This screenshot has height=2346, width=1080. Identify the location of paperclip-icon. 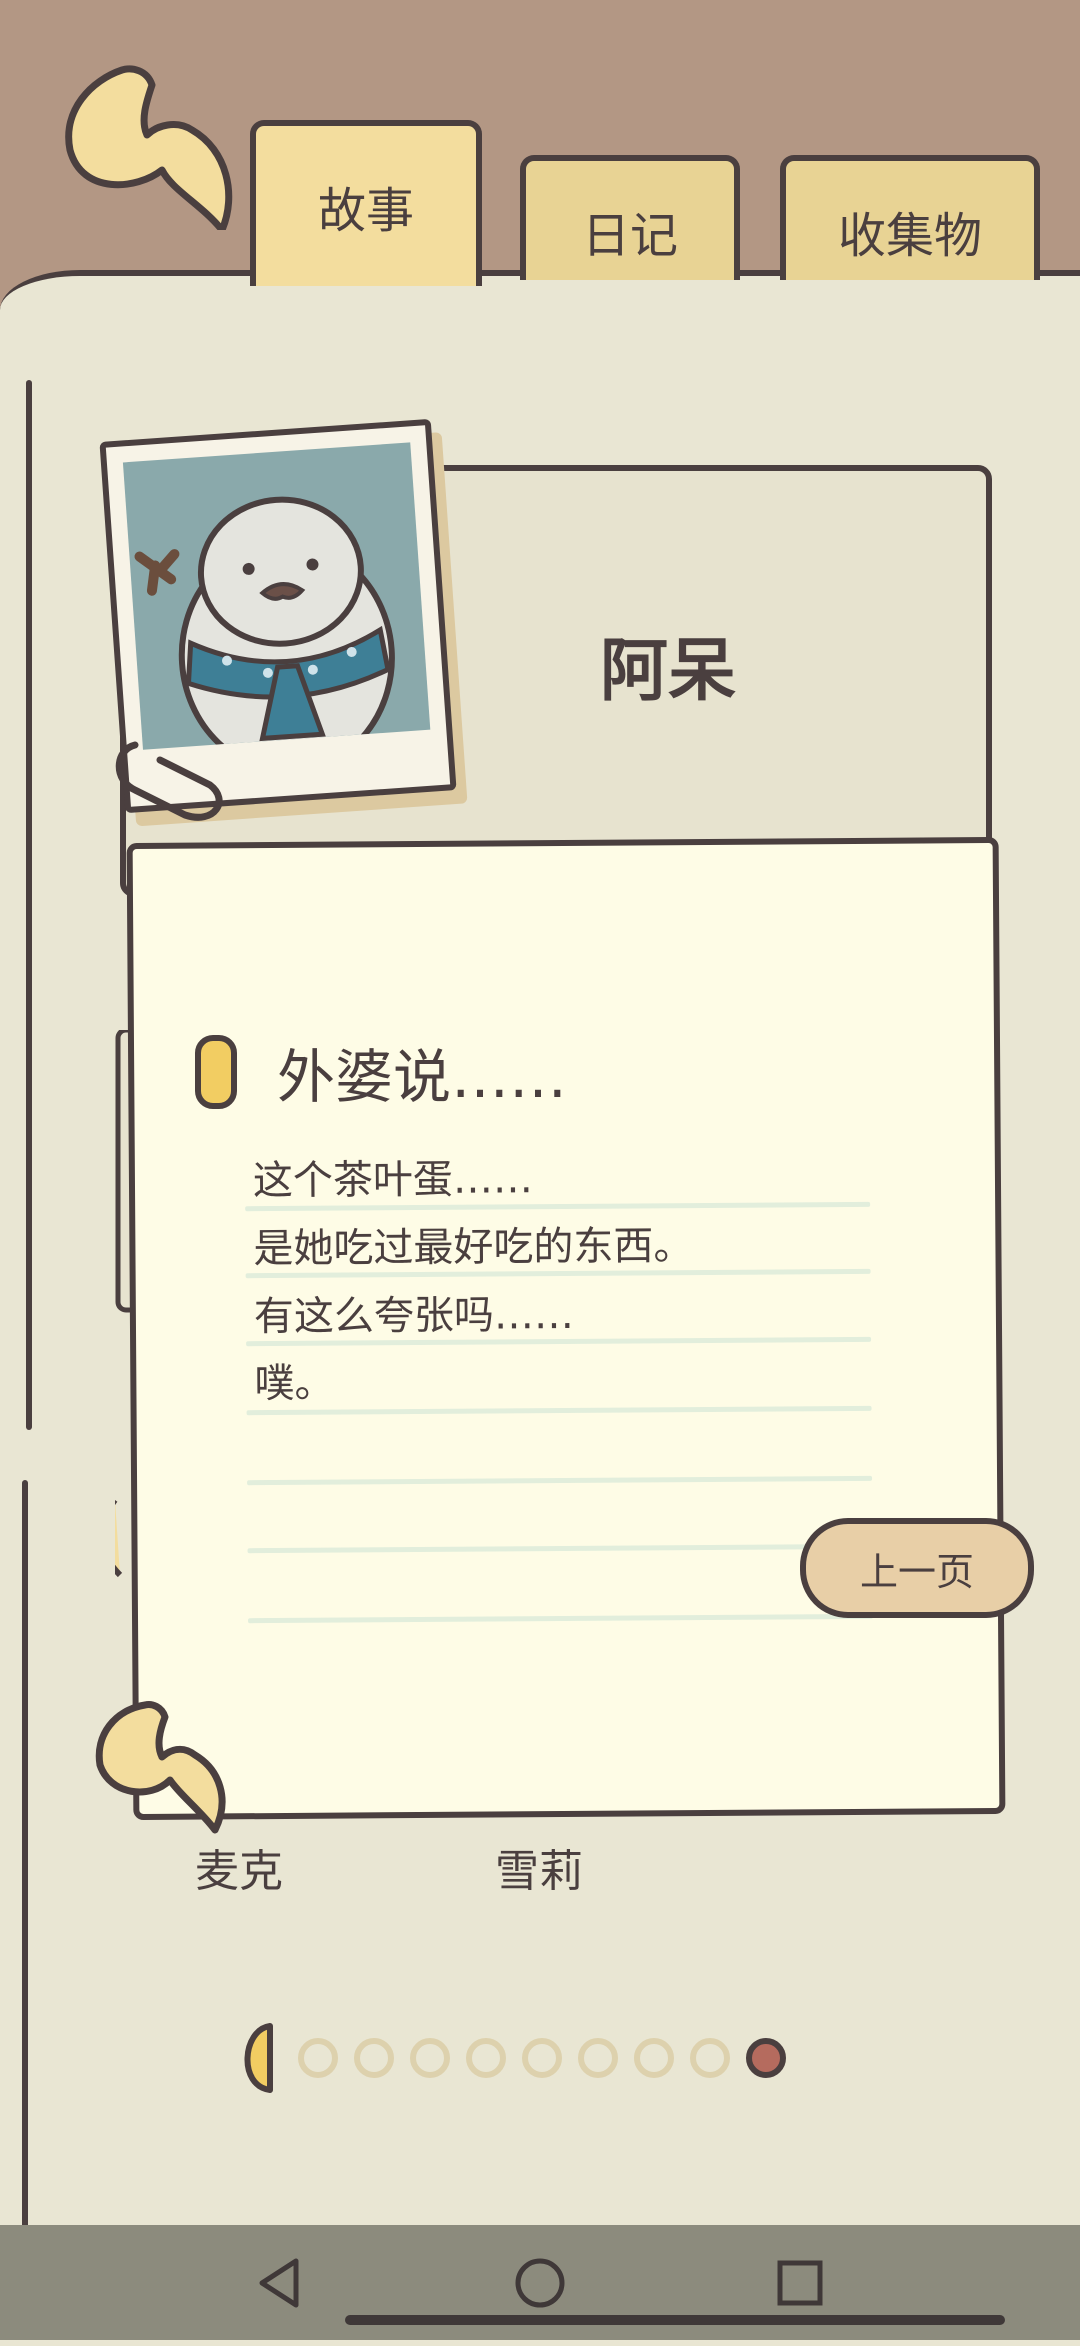
(169, 781).